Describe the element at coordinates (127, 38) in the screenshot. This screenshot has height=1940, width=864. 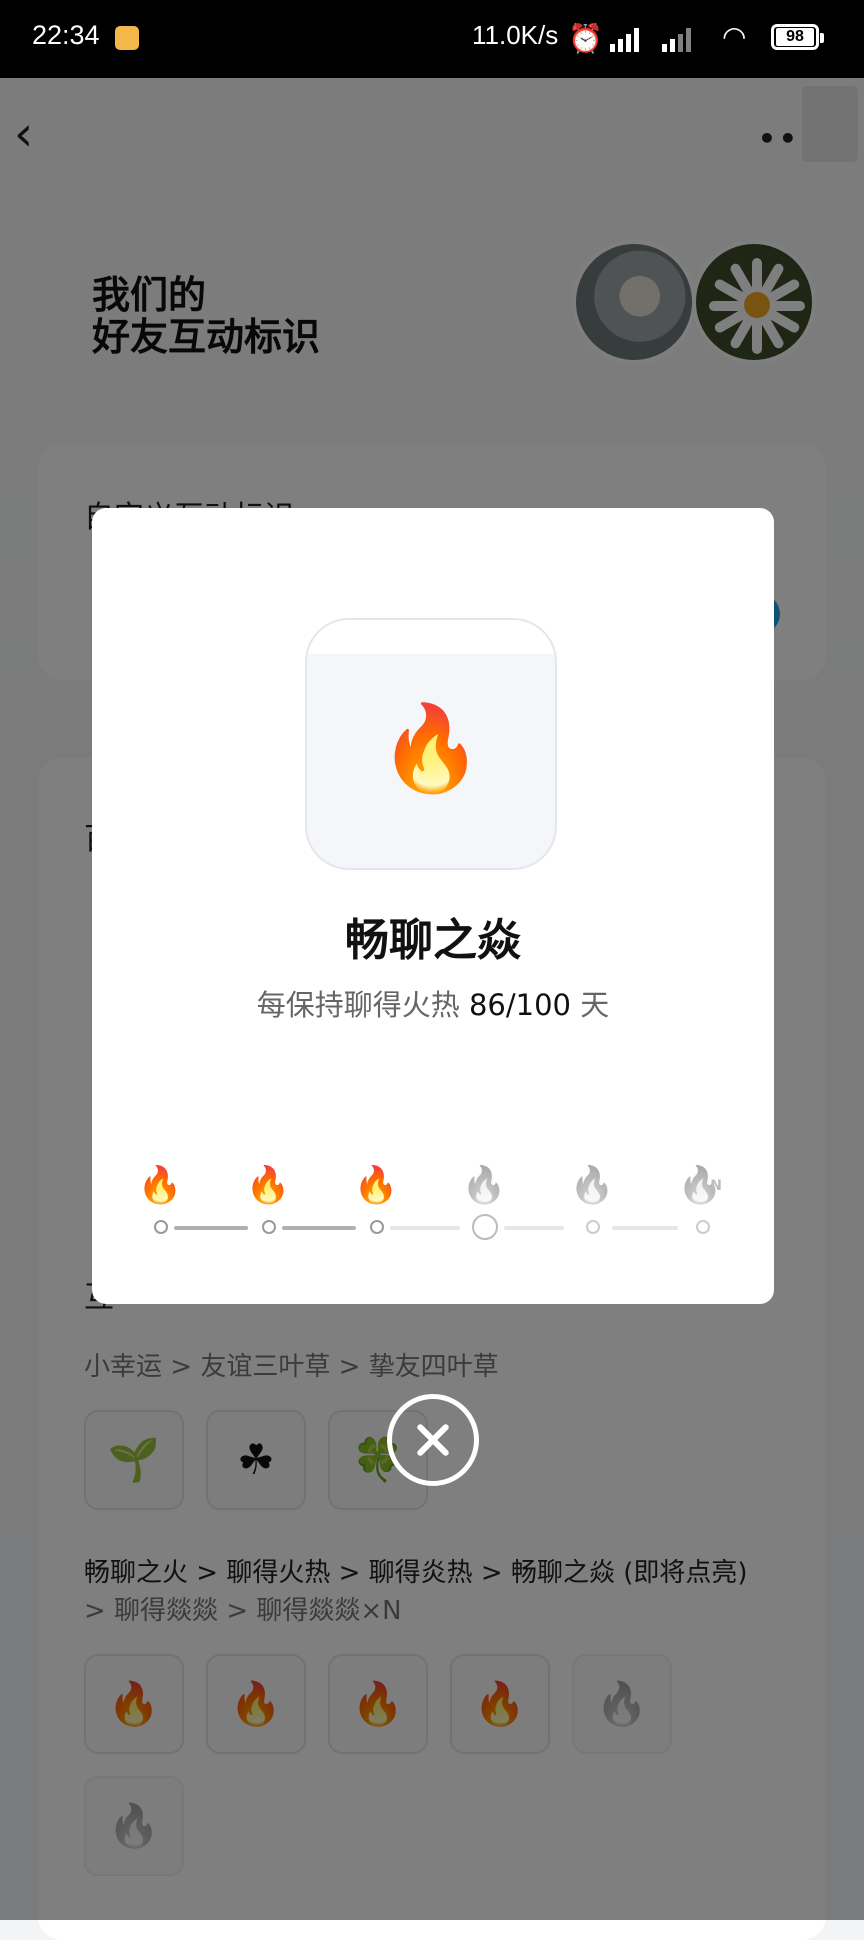
I see `notification-icon` at that location.